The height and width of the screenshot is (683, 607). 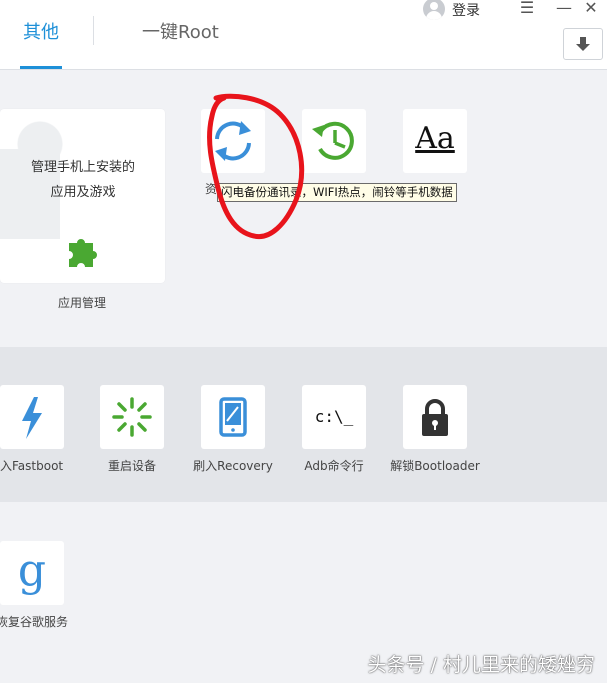 What do you see at coordinates (93, 30) in the screenshot?
I see `tab-divider` at bounding box center [93, 30].